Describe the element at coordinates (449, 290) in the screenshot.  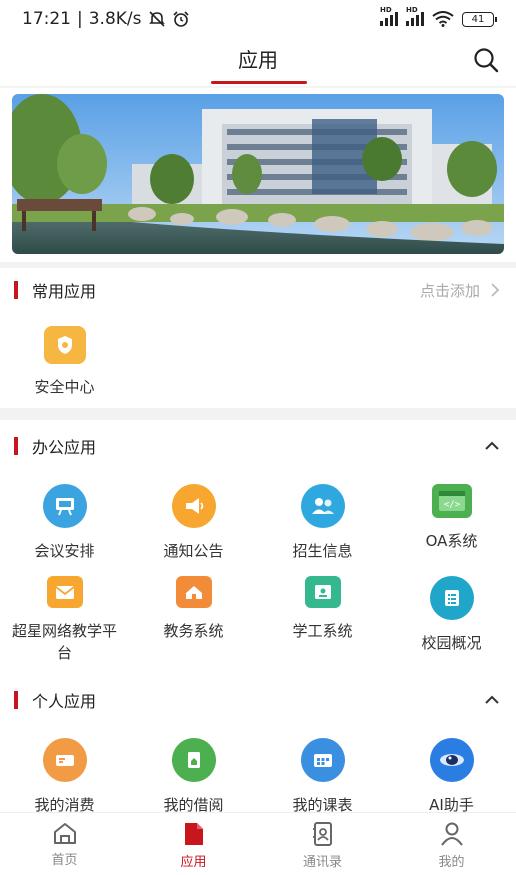
I see `add-app-label: 点击添加` at that location.